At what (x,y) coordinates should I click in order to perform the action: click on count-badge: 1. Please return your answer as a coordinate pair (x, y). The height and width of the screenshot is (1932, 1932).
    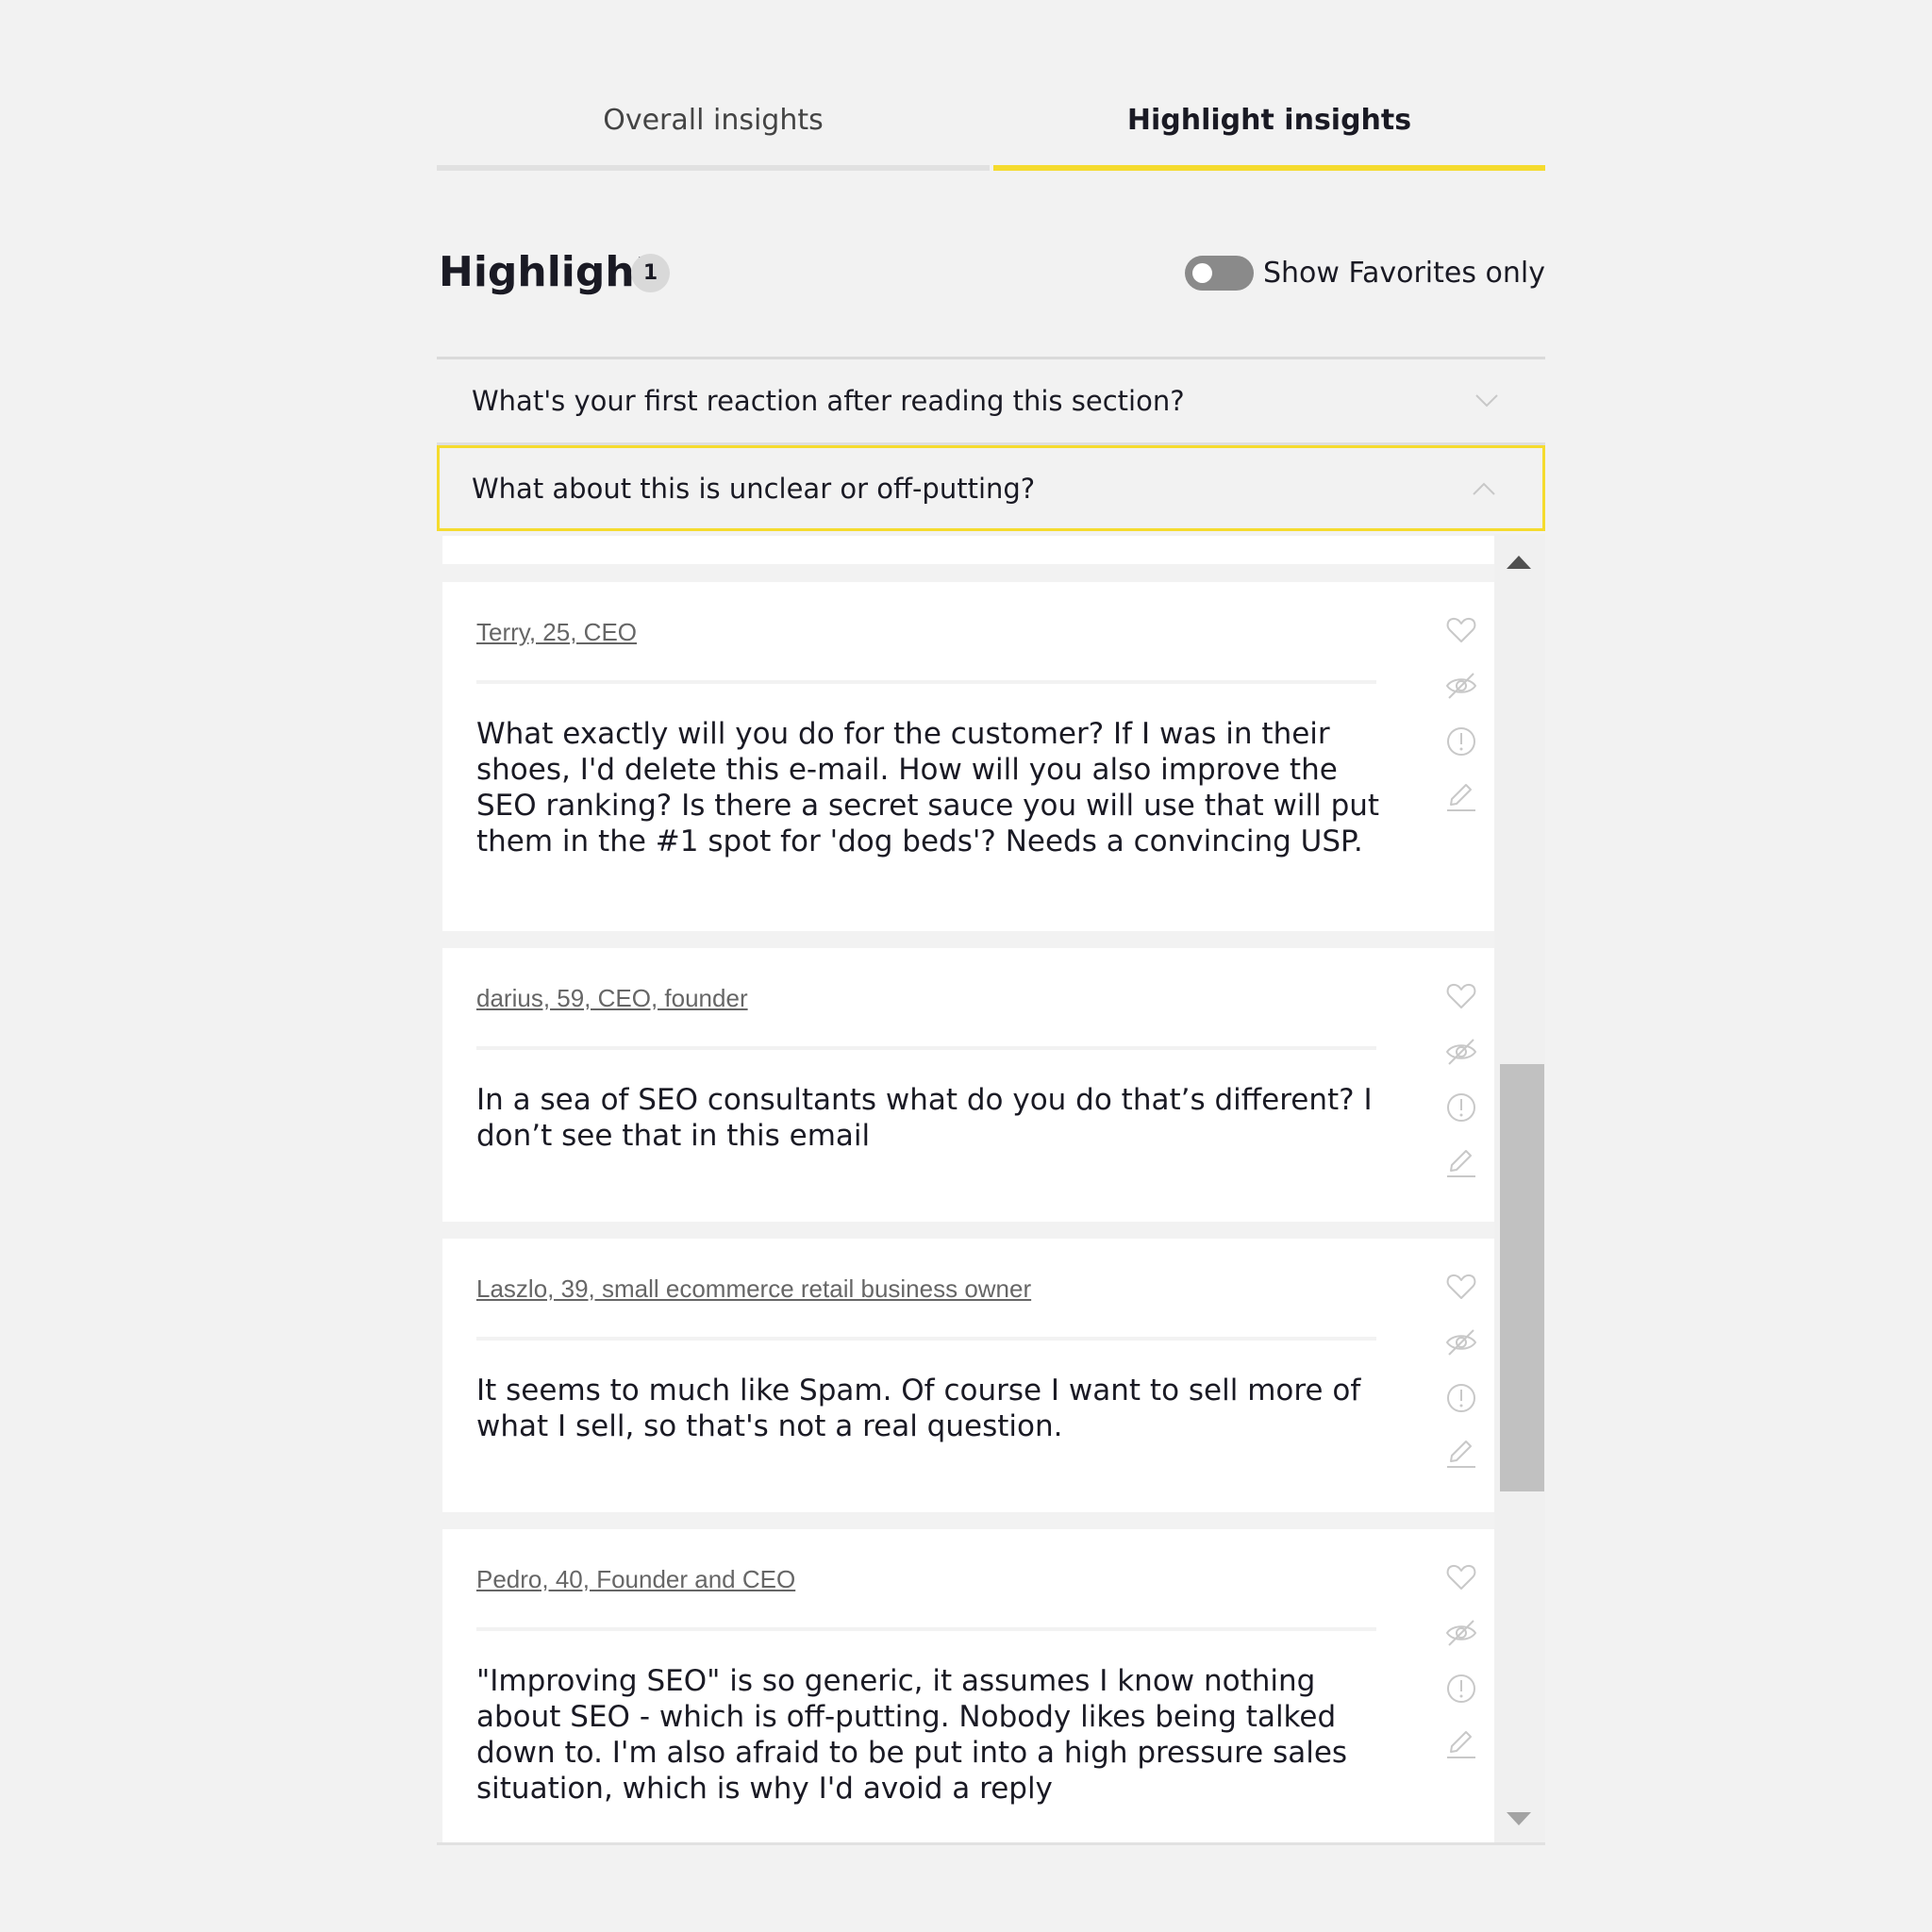
    Looking at the image, I should click on (650, 273).